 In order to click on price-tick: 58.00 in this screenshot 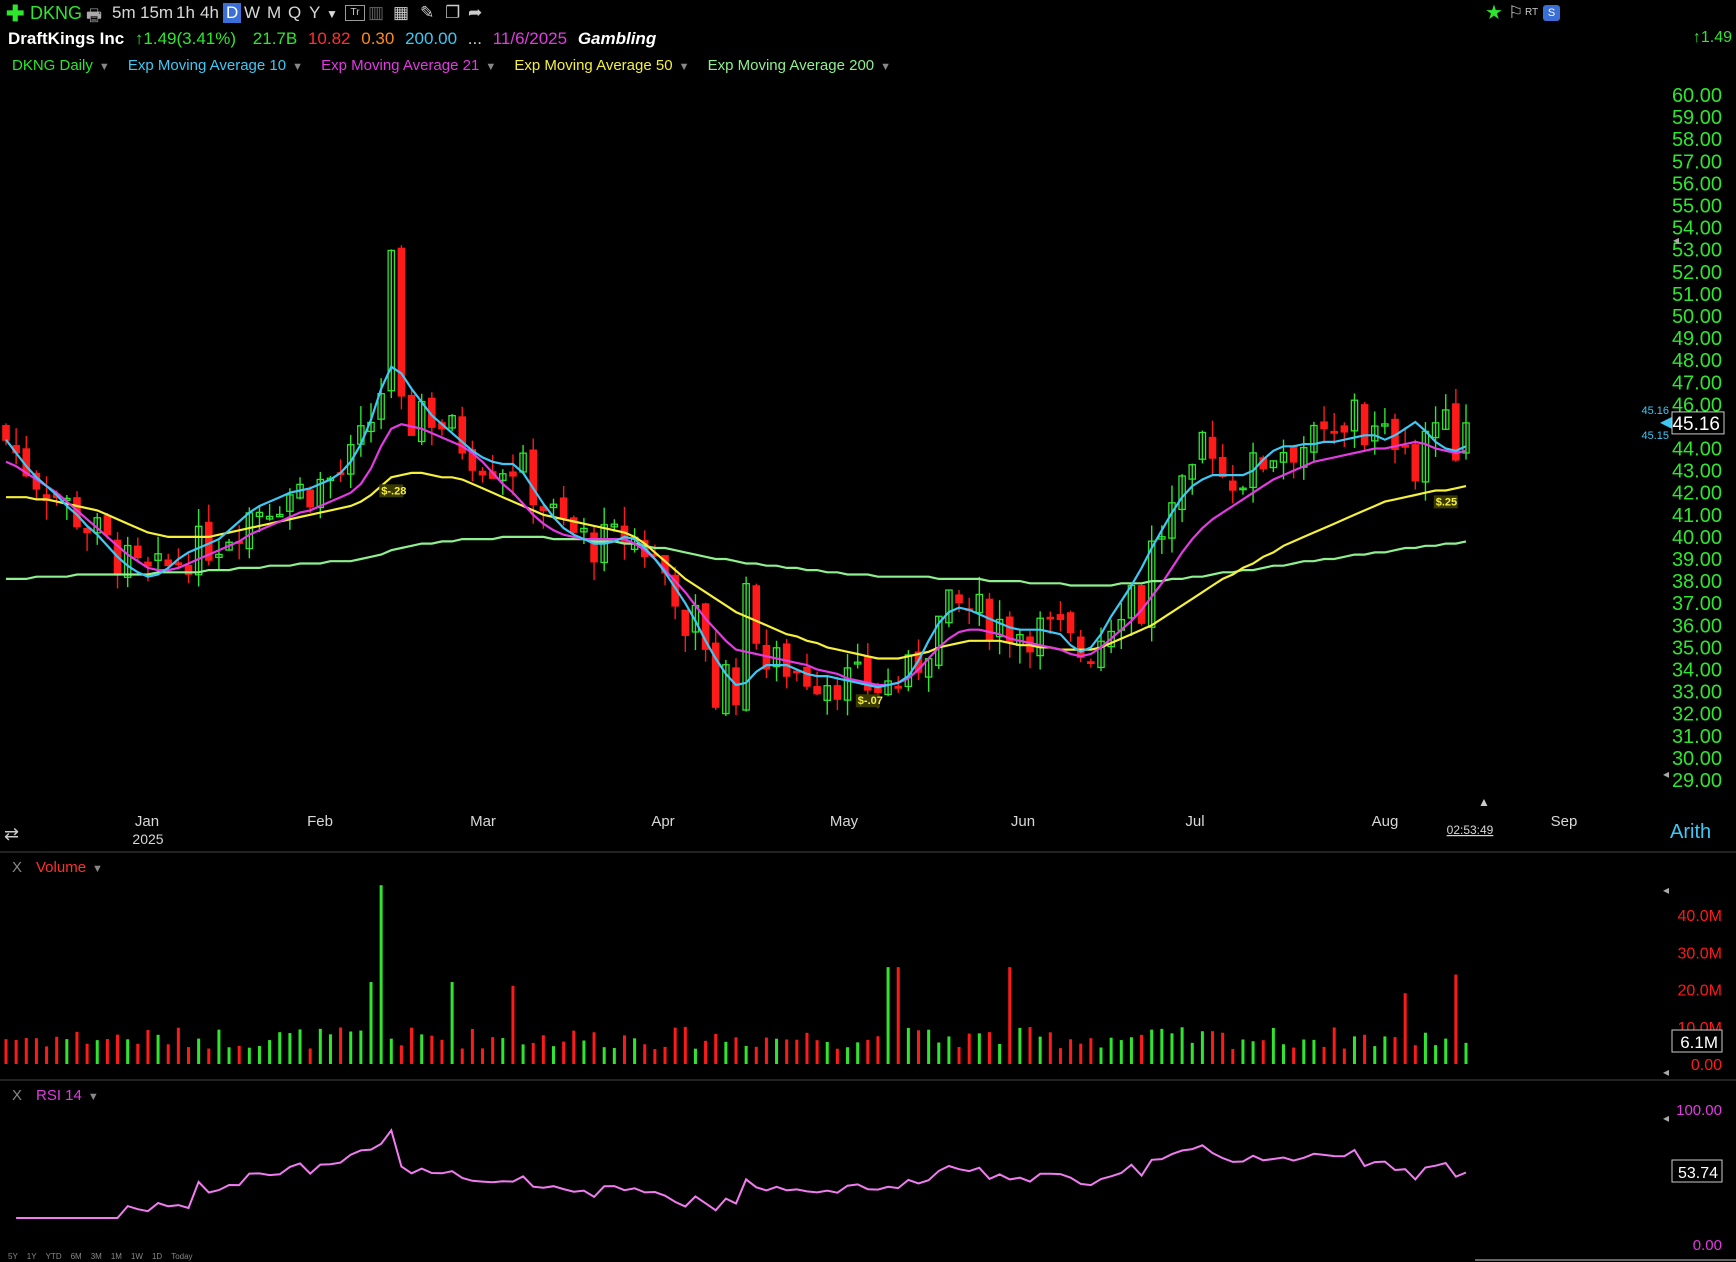, I will do `click(1697, 140)`.